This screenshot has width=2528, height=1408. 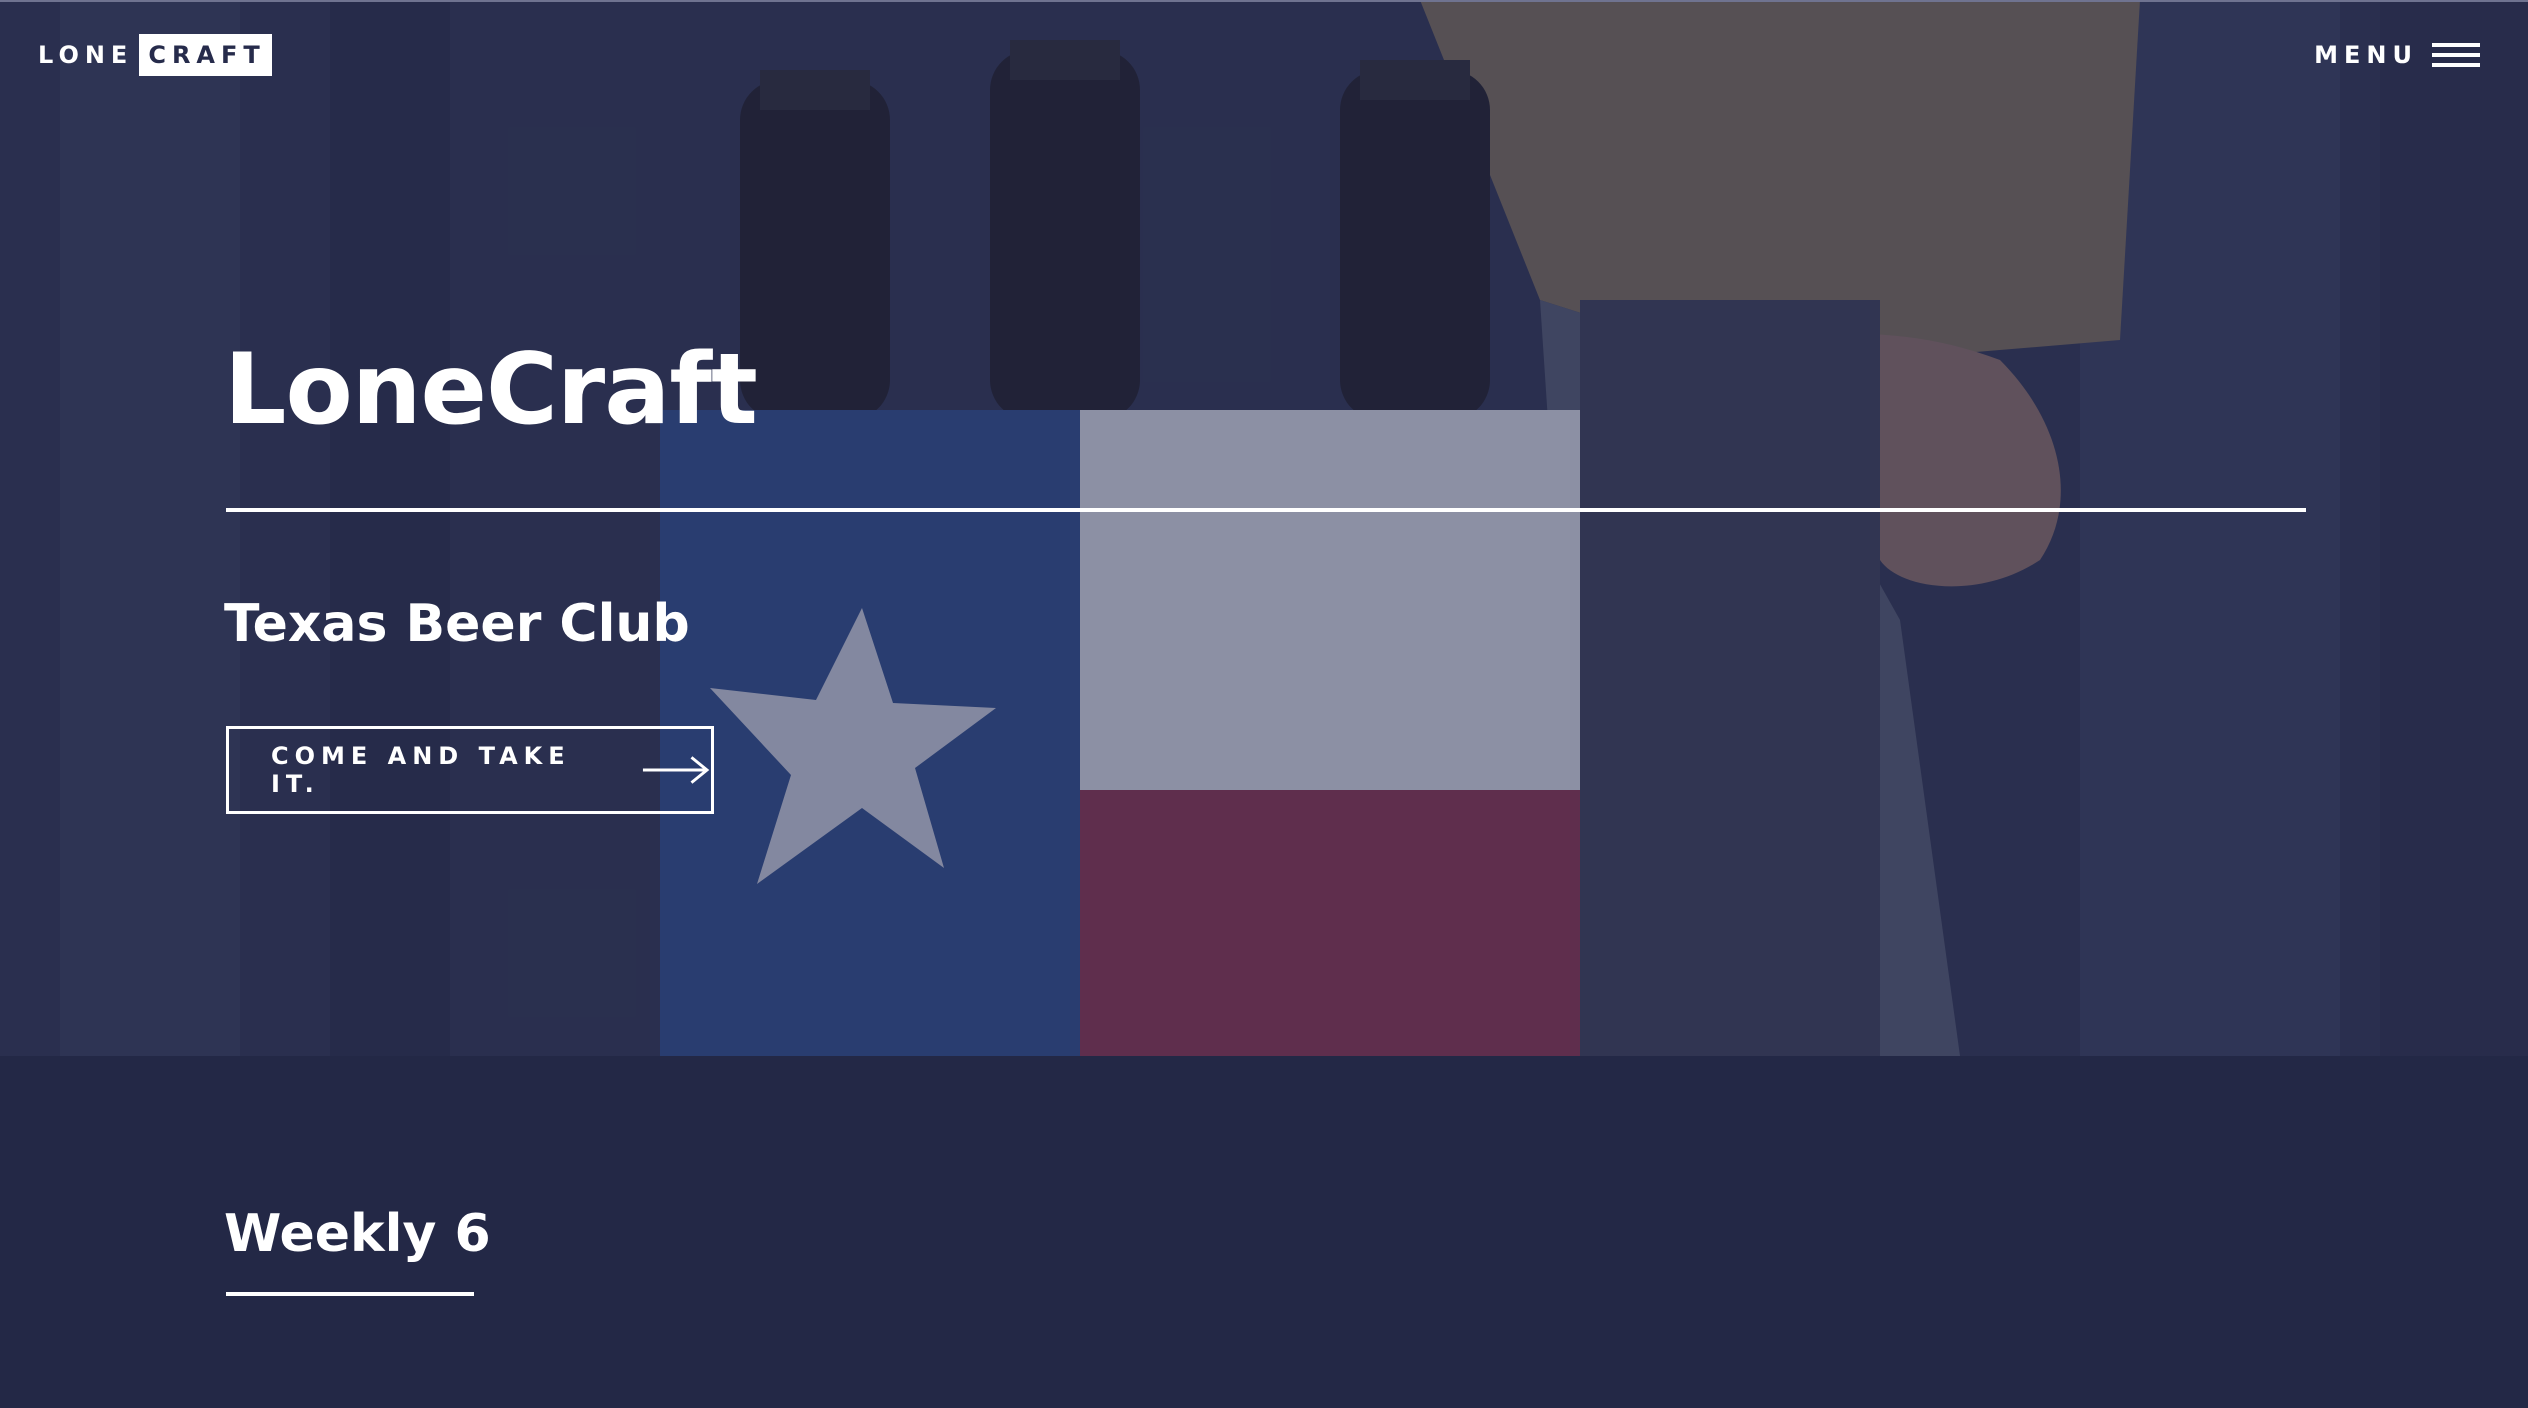 What do you see at coordinates (491, 390) in the screenshot?
I see `page-title: LoneCraft` at bounding box center [491, 390].